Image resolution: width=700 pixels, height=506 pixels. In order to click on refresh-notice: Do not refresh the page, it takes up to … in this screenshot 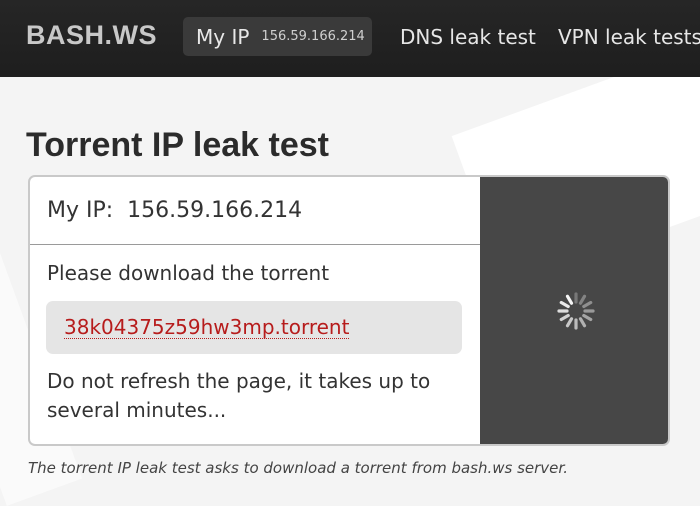, I will do `click(239, 395)`.